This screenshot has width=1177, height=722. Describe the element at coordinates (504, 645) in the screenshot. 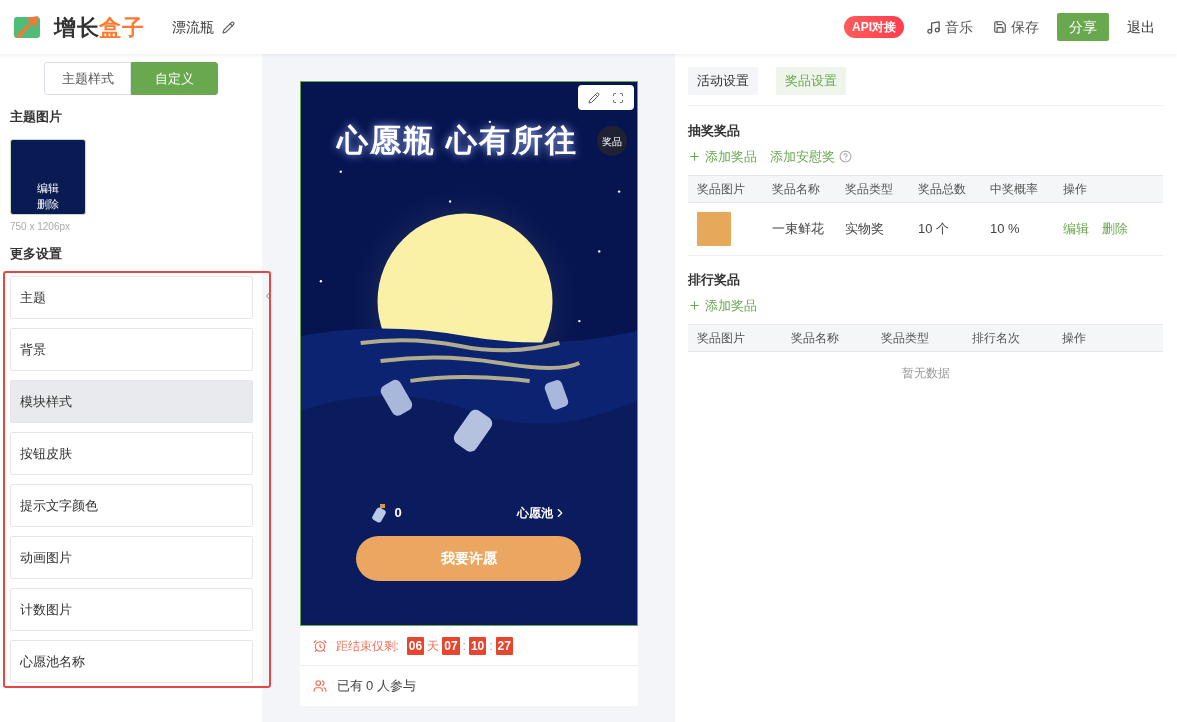

I see `countdown-seconds: 27` at that location.